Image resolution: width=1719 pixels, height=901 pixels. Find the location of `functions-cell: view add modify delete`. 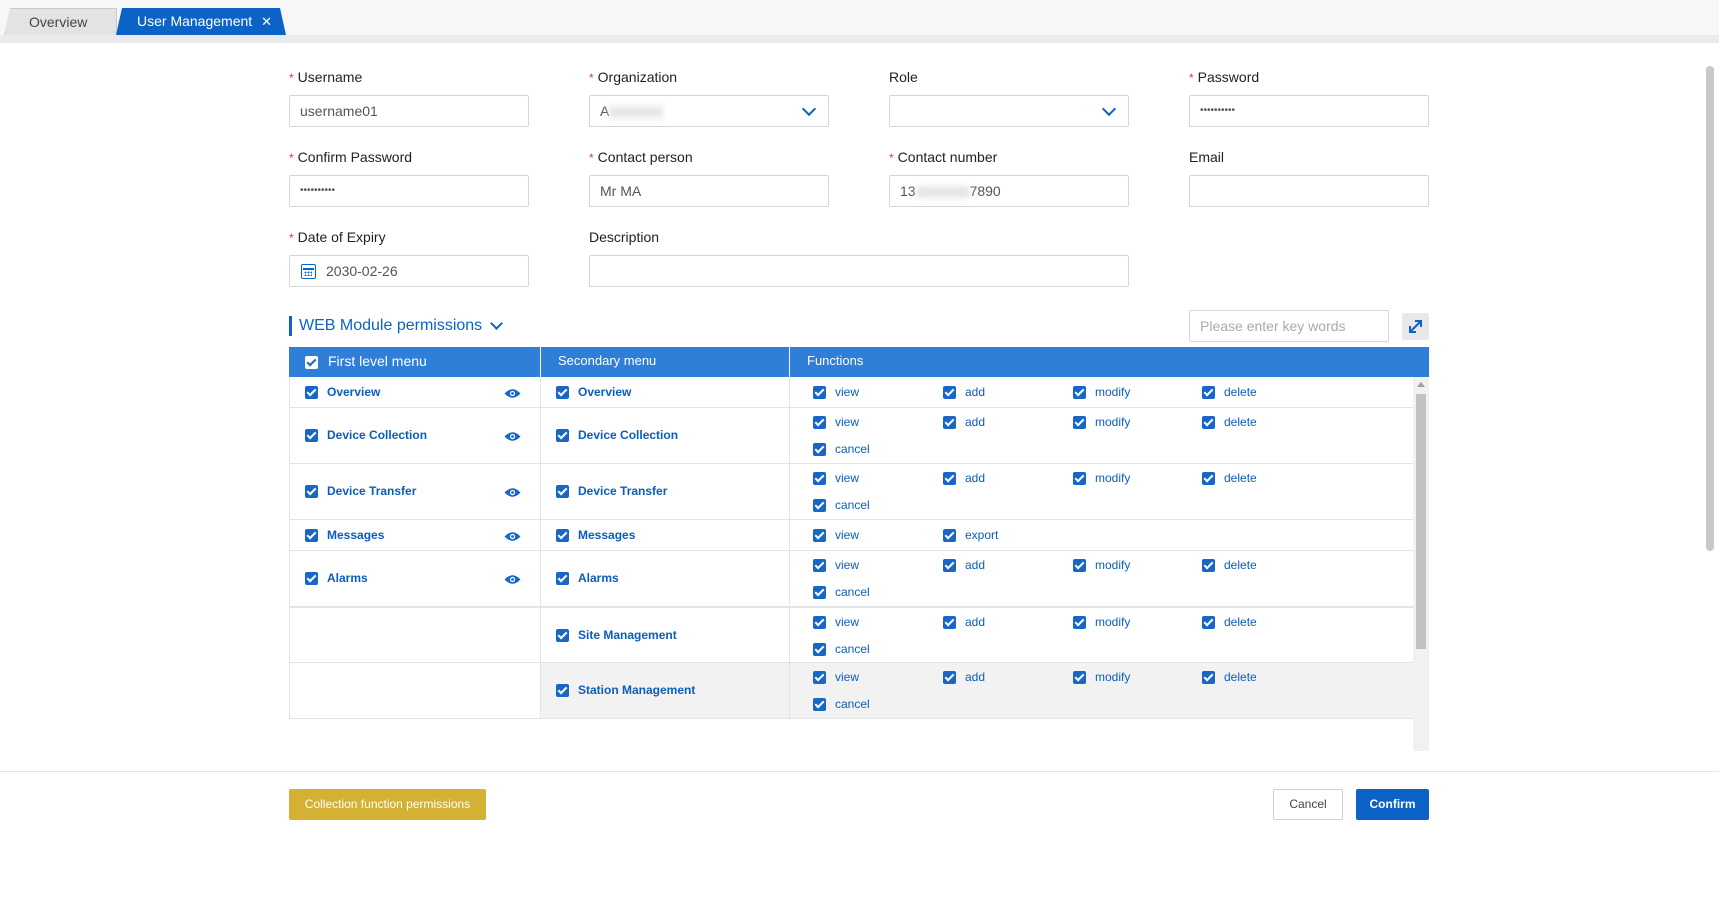

functions-cell: view add modify delete is located at coordinates (1101, 392).